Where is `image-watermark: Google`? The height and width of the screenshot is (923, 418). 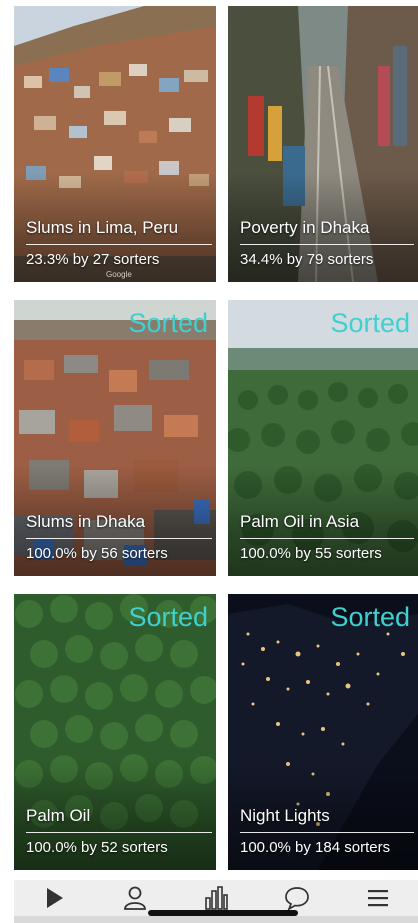
image-watermark: Google is located at coordinates (119, 274).